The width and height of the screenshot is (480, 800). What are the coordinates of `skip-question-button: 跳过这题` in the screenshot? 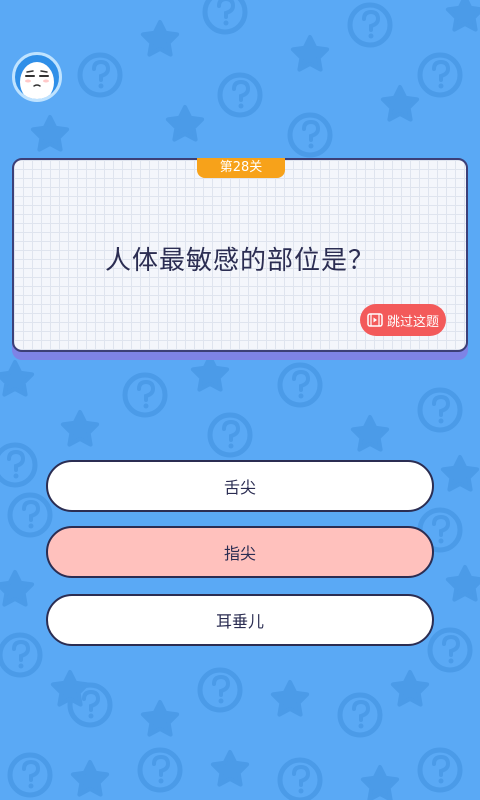 It's located at (403, 320).